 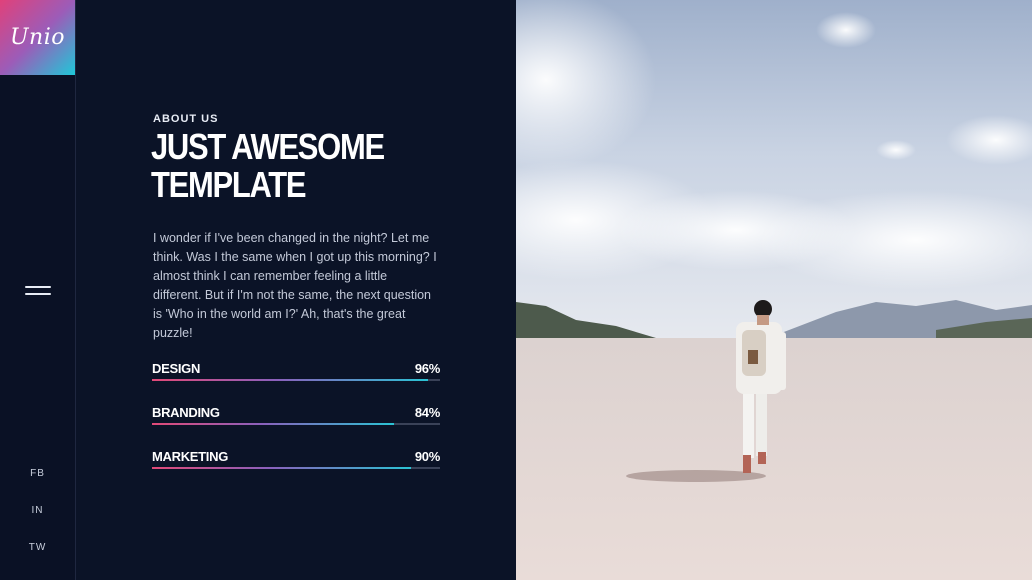 I want to click on skill-name: MARKETING, so click(x=190, y=456).